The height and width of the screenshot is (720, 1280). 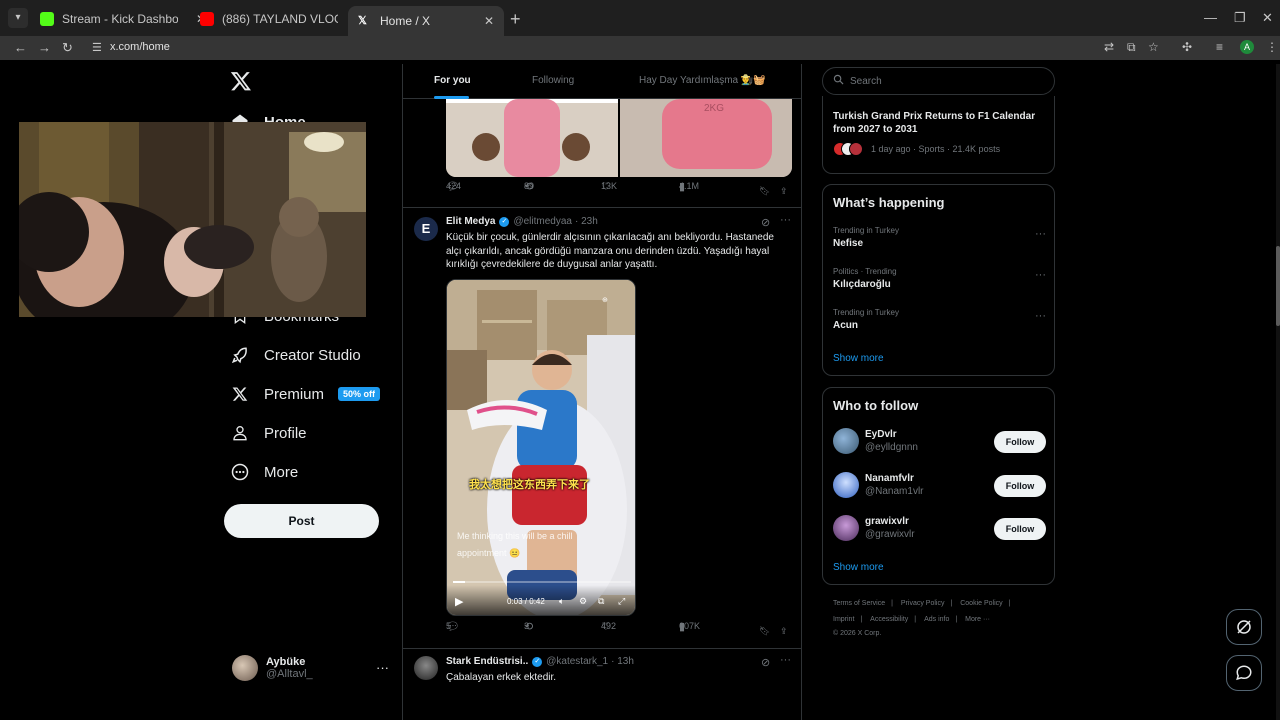 I want to click on nav-more: More, so click(x=264, y=472).